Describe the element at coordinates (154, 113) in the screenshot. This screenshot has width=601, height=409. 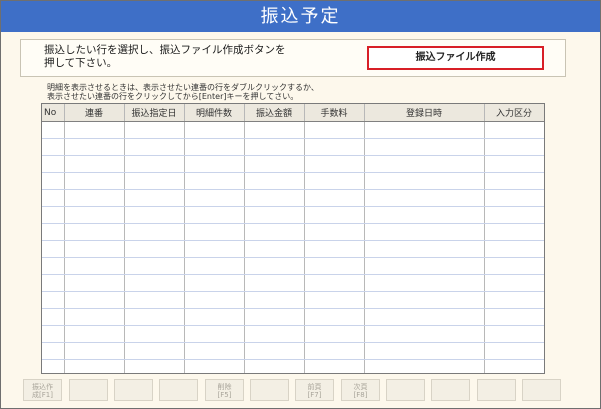
I see `column-header-transfer-date: 振込指定日` at that location.